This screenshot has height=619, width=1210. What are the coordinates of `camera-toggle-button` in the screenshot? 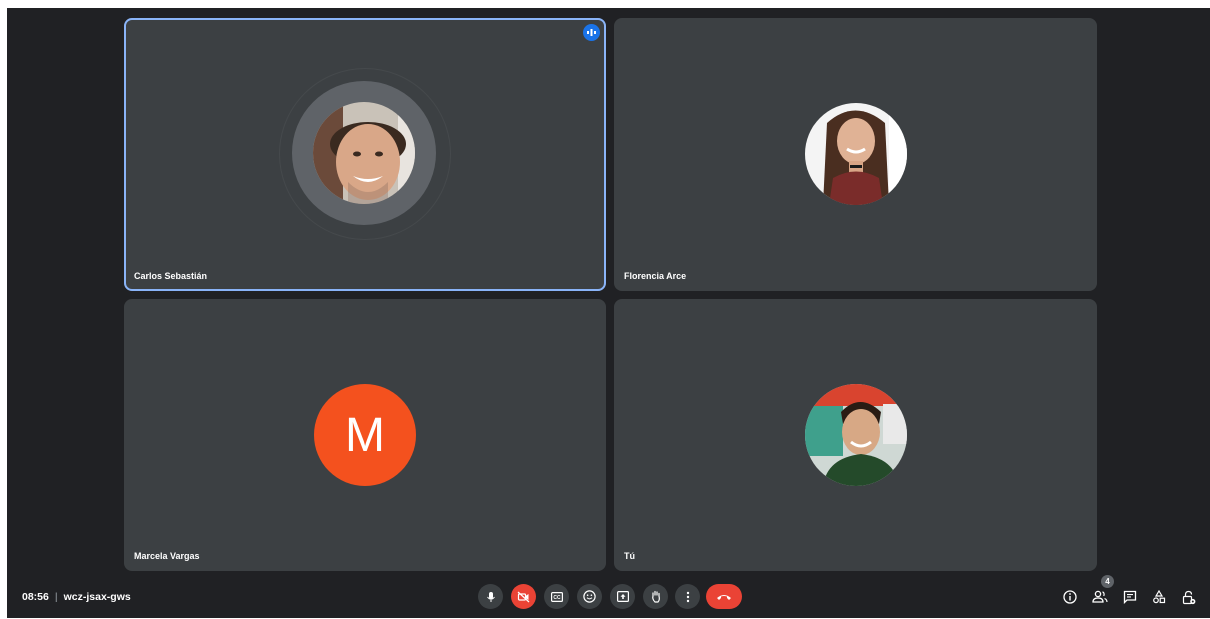 It's located at (523, 596).